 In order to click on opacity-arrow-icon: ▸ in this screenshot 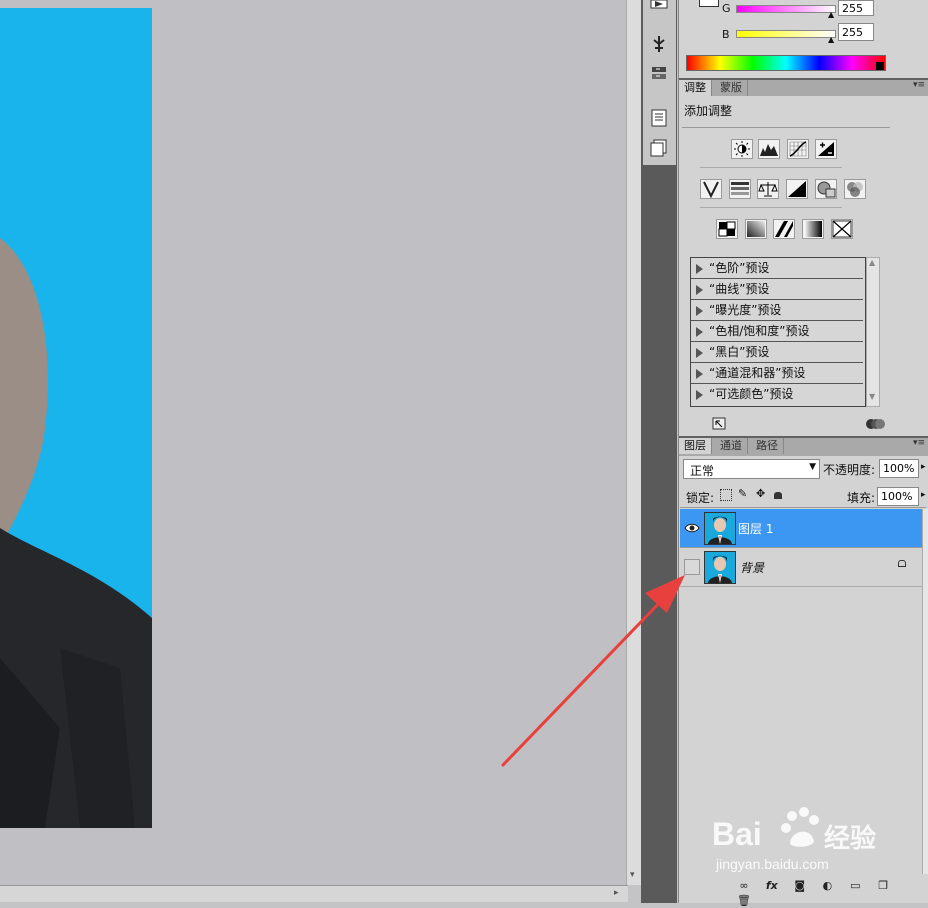, I will do `click(923, 467)`.